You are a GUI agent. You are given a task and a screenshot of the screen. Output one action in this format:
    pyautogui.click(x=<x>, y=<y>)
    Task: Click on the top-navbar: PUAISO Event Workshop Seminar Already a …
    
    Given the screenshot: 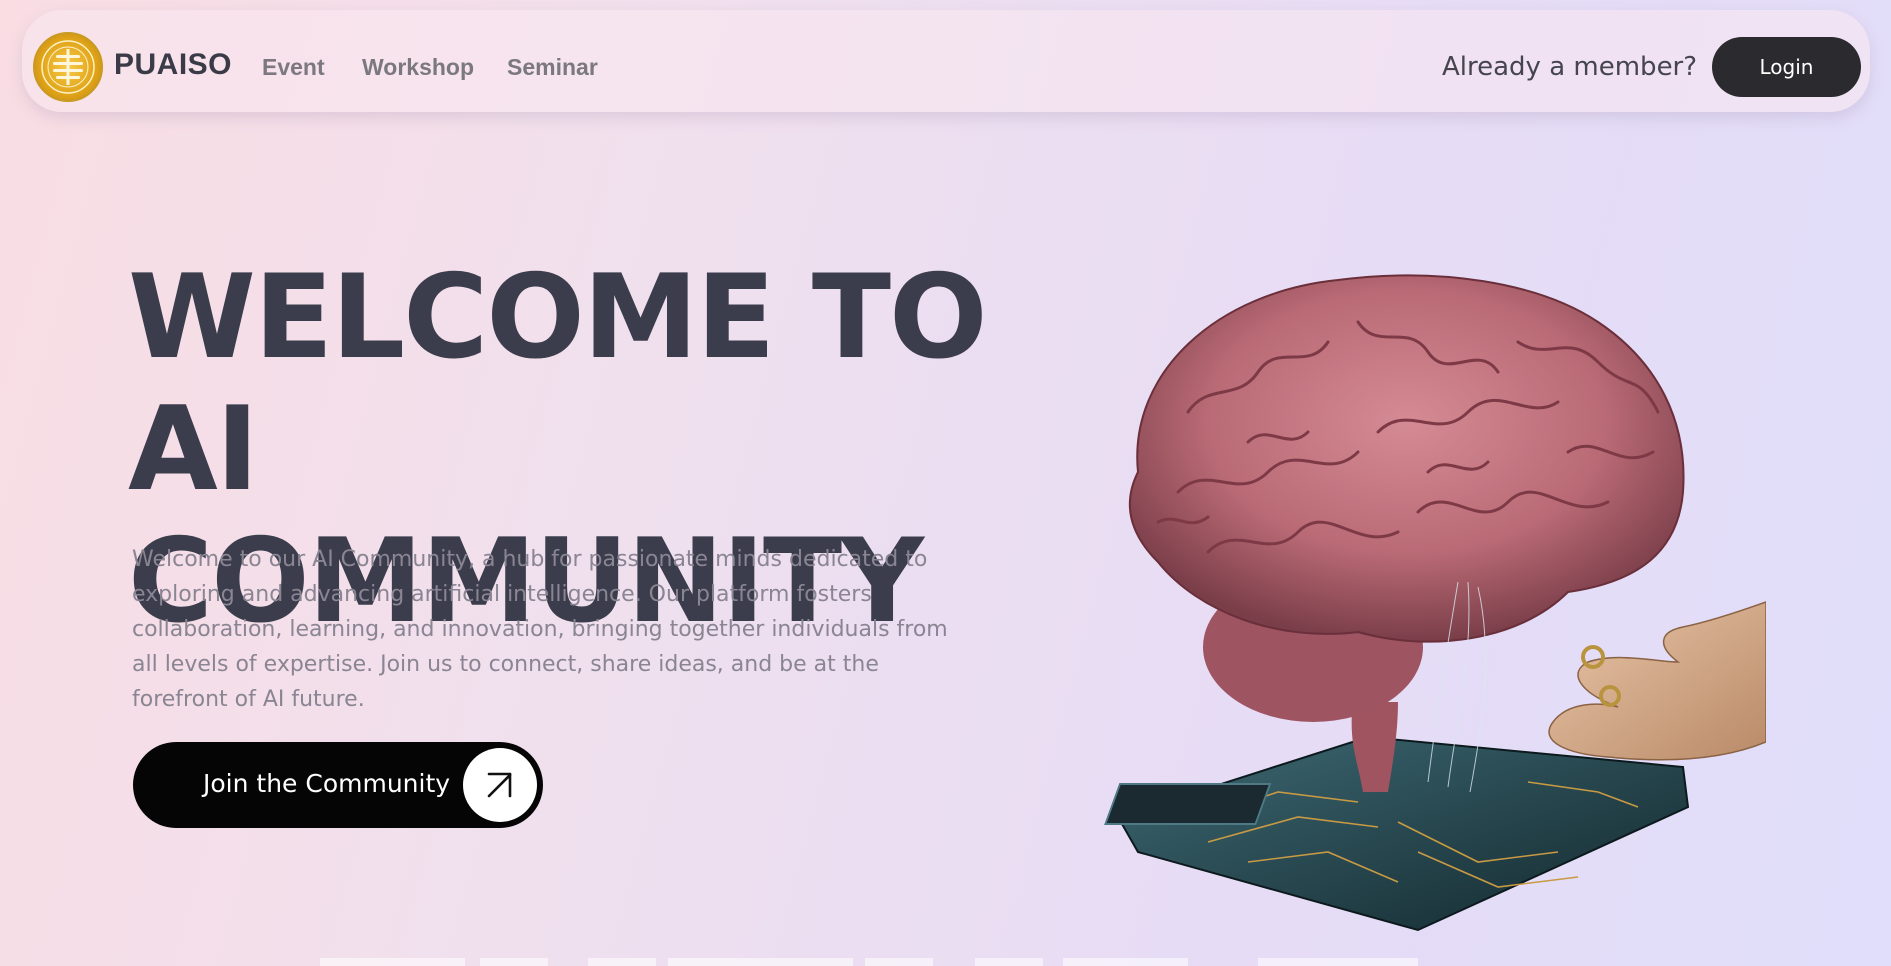 What is the action you would take?
    pyautogui.click(x=946, y=61)
    